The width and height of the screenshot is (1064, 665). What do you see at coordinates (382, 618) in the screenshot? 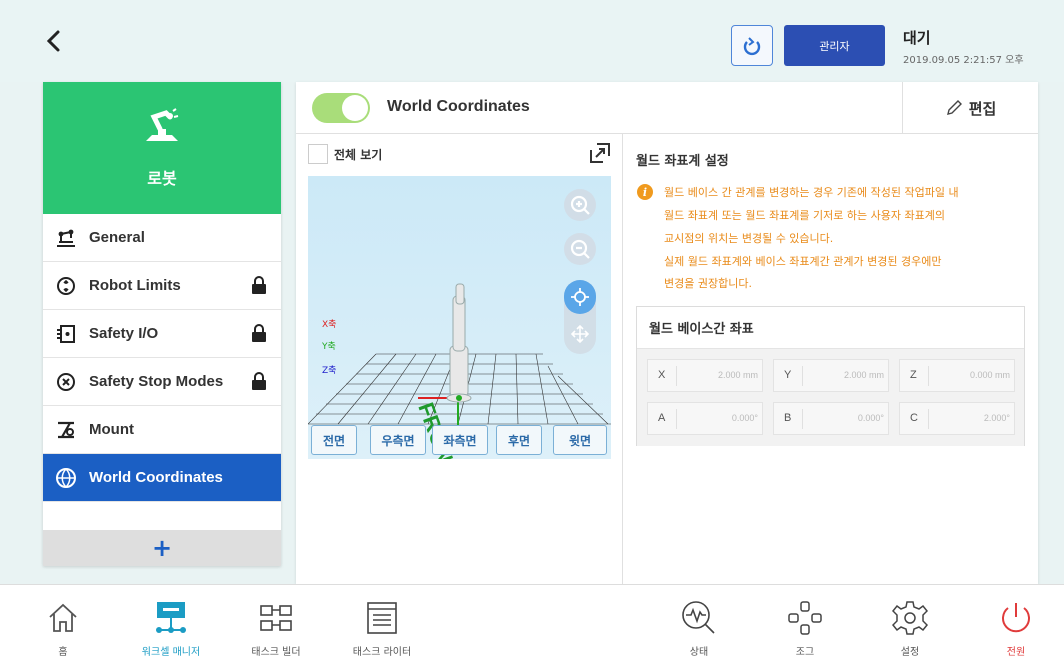
I see `task-writer-icon` at bounding box center [382, 618].